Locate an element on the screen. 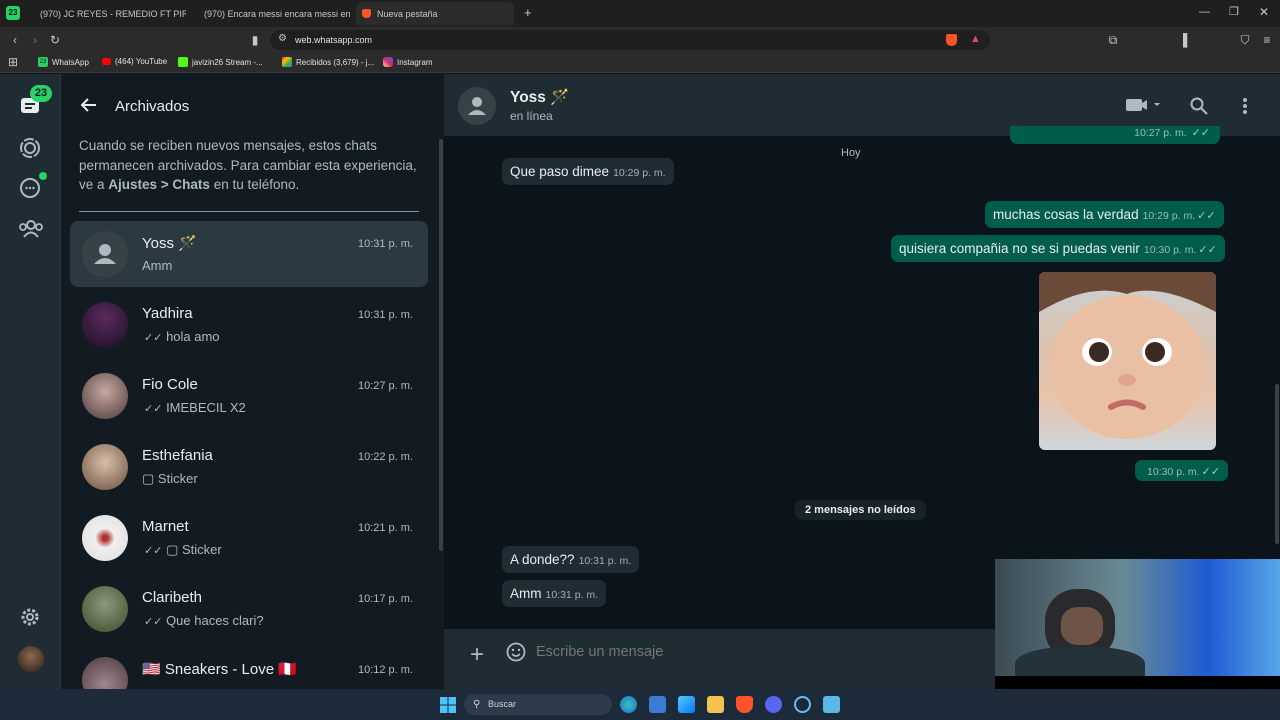  search-icon is located at coordinates (1199, 108).